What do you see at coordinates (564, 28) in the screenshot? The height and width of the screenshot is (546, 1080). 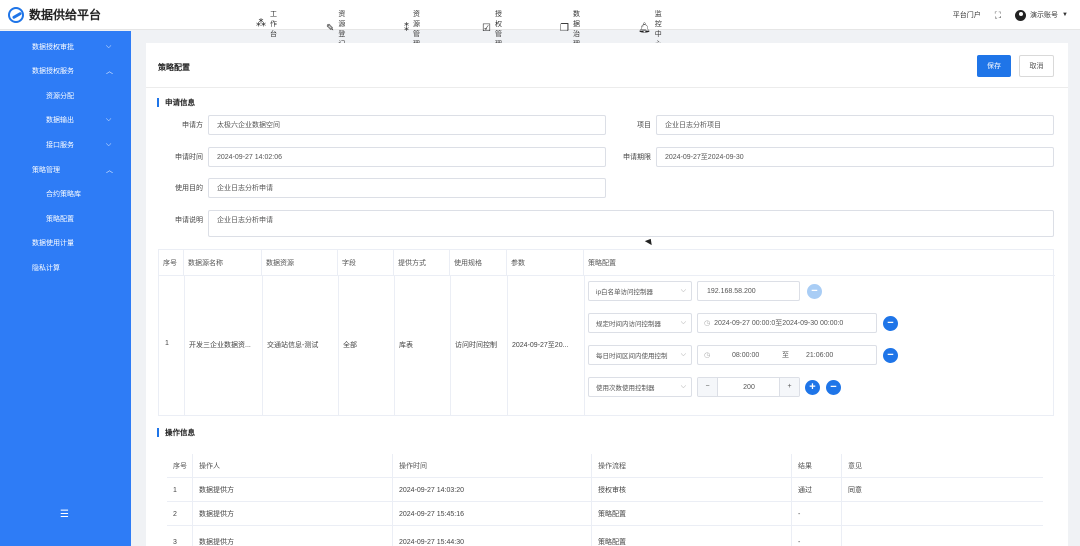 I see `copy-icon: ❐` at bounding box center [564, 28].